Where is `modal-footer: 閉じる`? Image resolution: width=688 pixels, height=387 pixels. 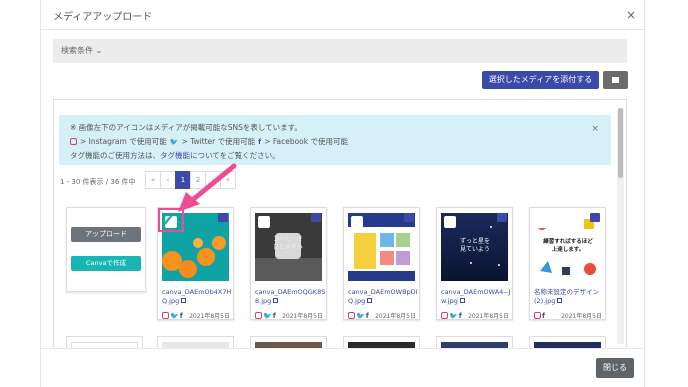 modal-footer: 閉じる is located at coordinates (343, 367).